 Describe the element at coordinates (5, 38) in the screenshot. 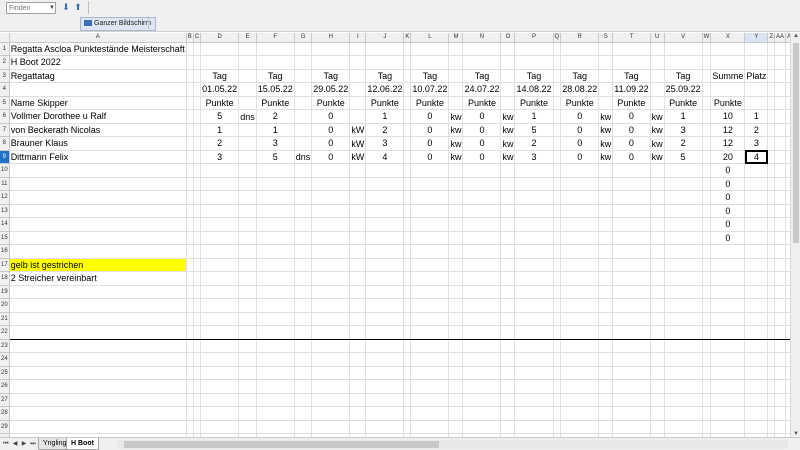

I see `select-all-corner` at that location.